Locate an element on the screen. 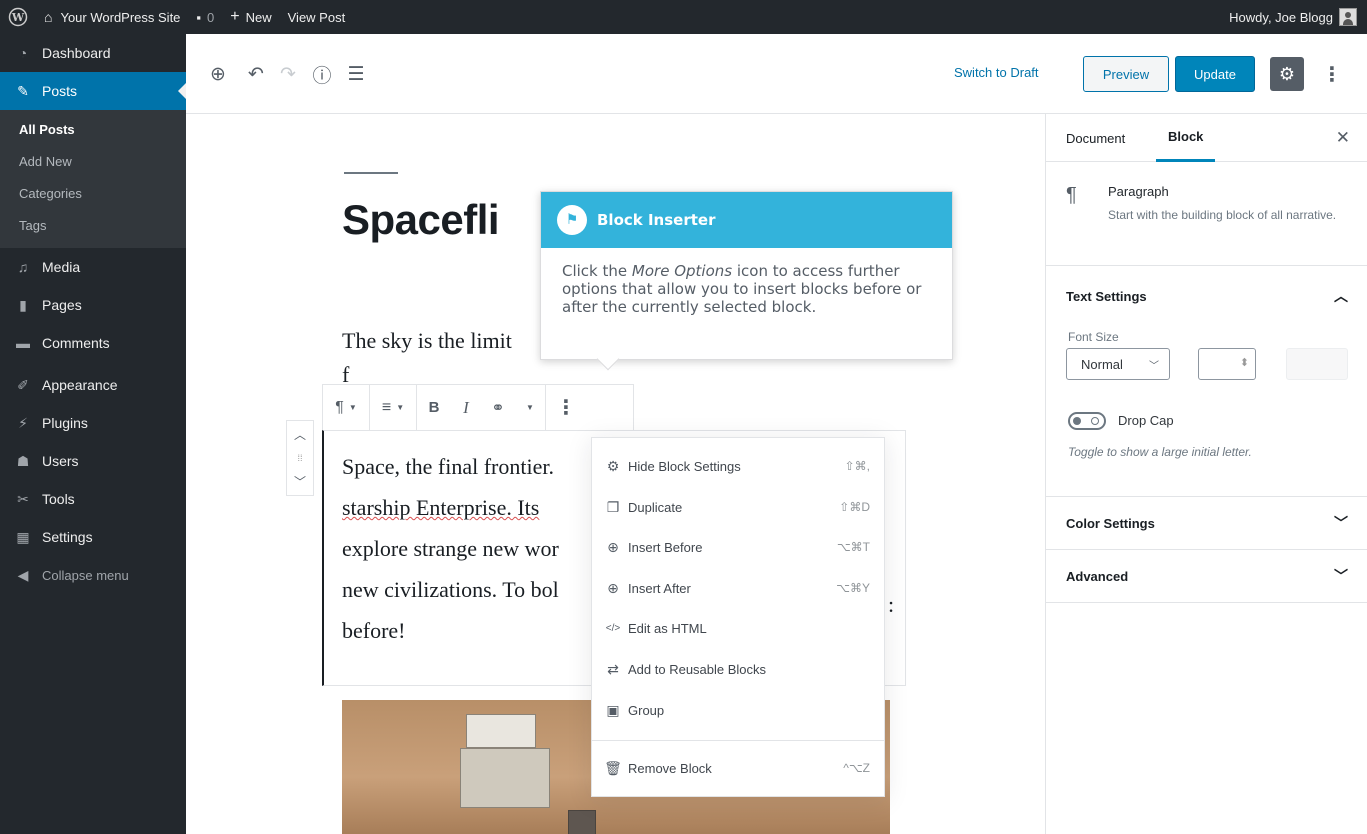 This screenshot has height=834, width=1367. add-block-icon: ⊕ is located at coordinates (218, 74).